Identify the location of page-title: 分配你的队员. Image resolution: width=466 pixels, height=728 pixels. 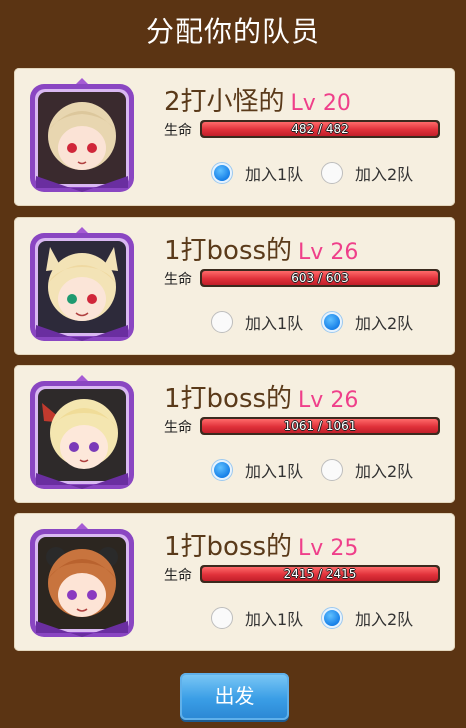
(232, 31).